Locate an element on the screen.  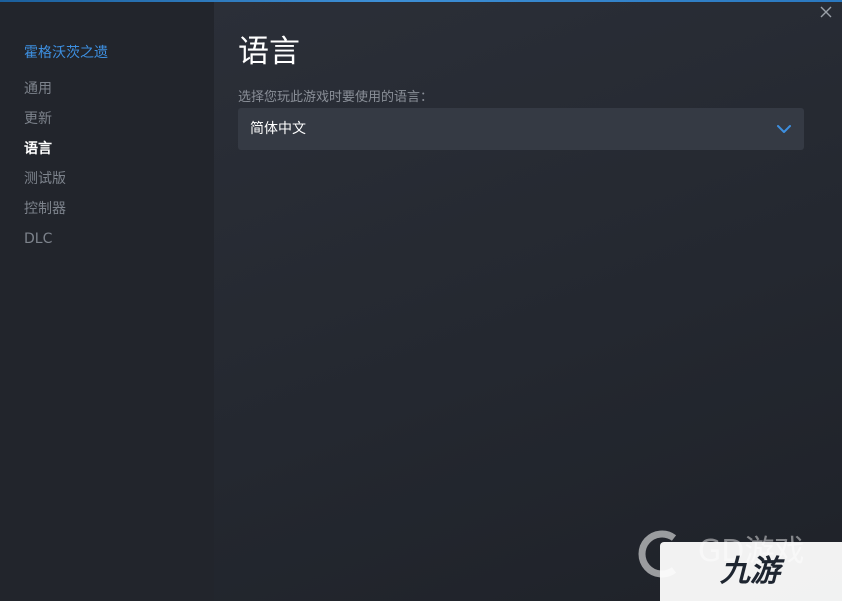
sidebar-item-label: 语言 is located at coordinates (38, 149).